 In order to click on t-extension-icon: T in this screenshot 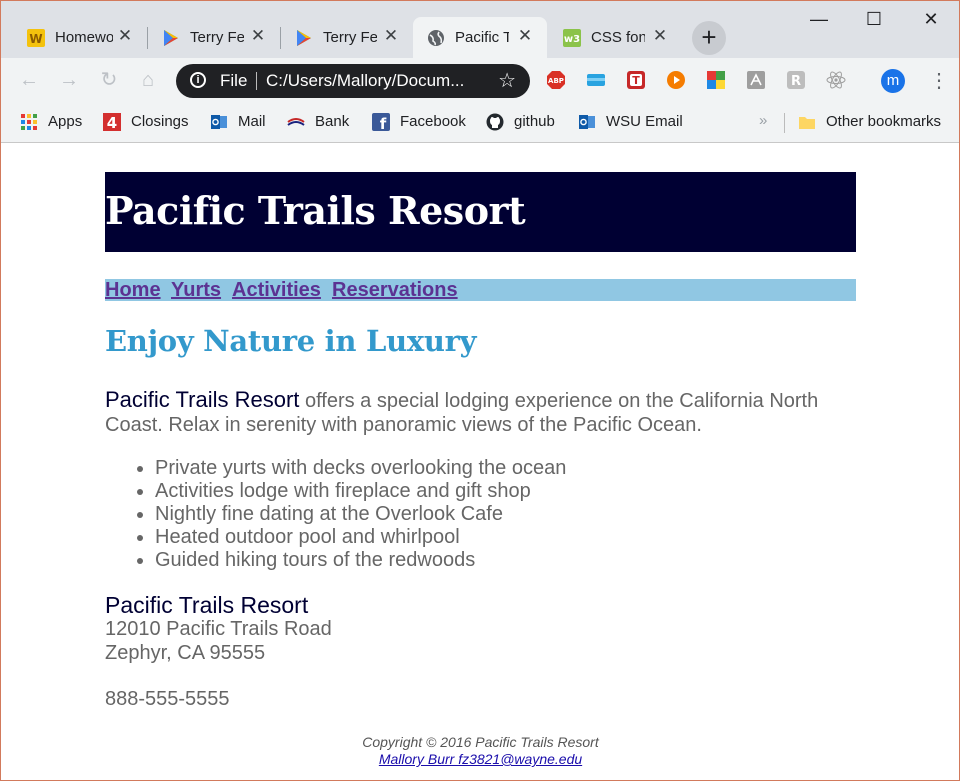, I will do `click(636, 80)`.